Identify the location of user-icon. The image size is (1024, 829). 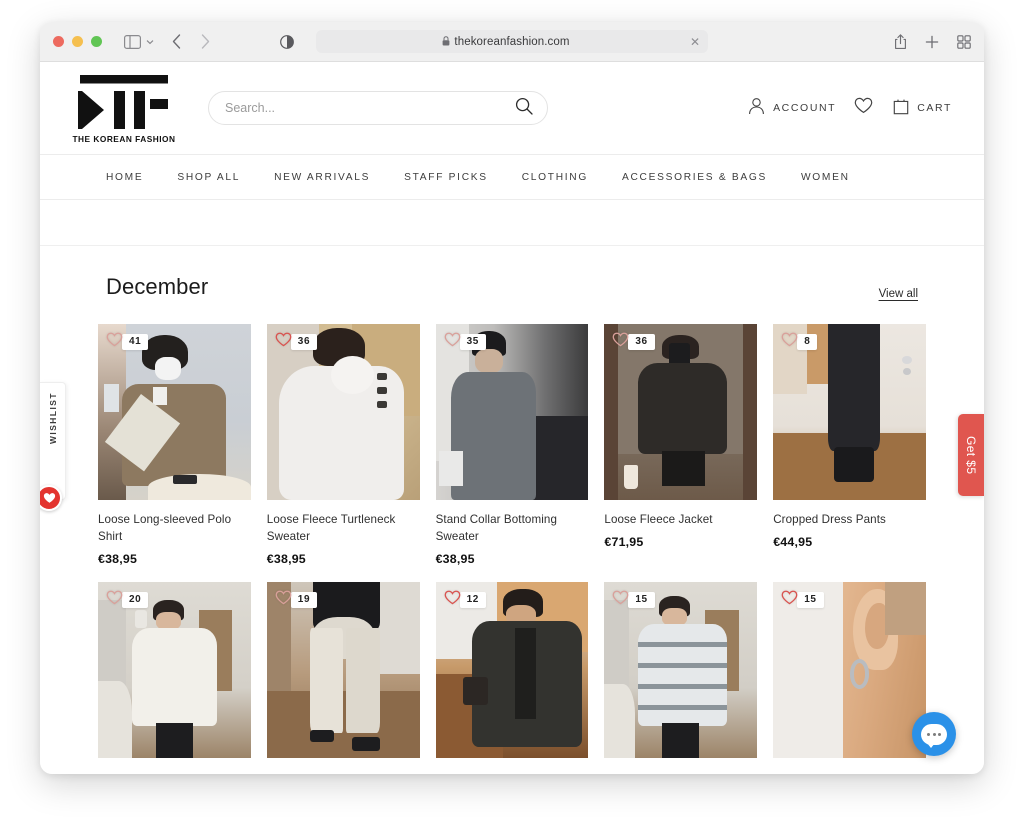
(756, 108).